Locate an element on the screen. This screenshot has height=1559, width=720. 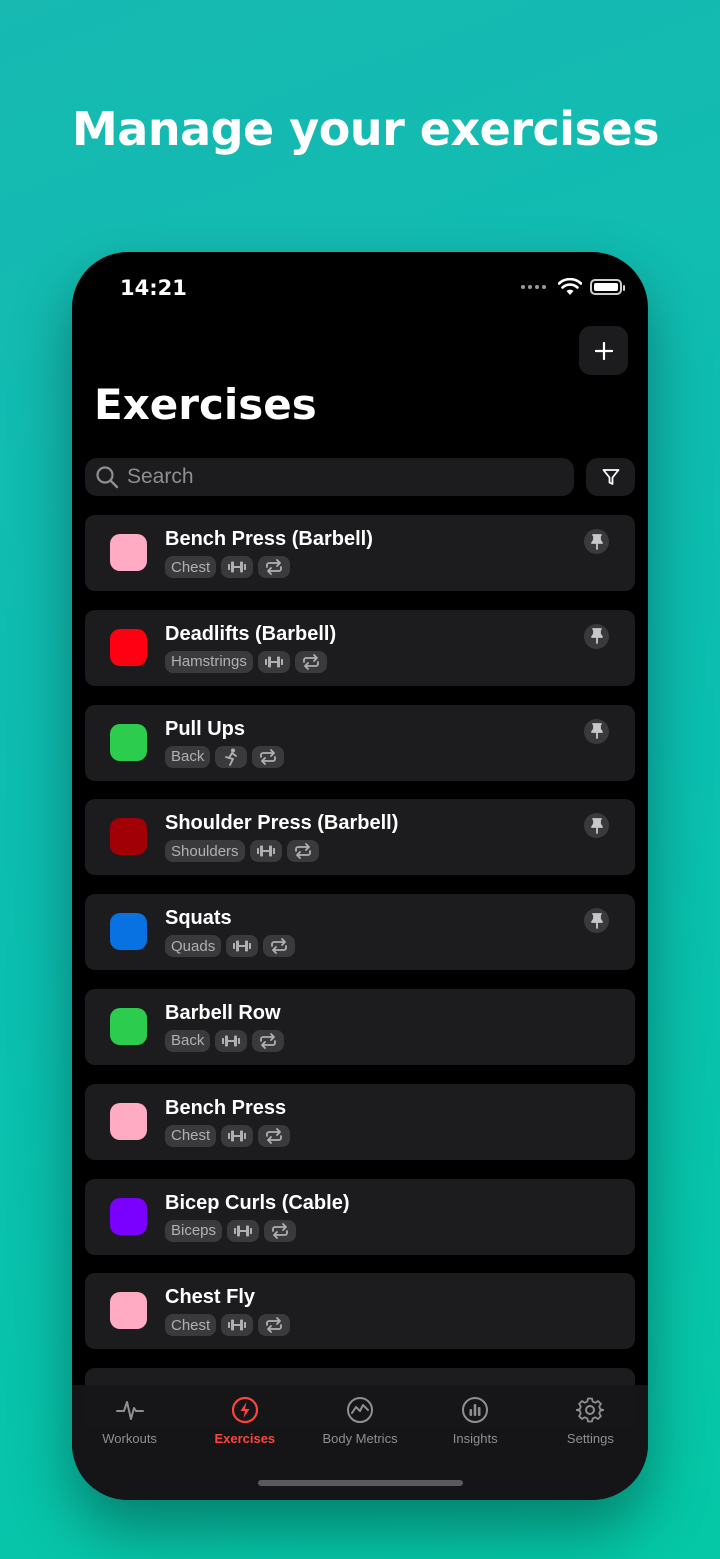
search-placeholder: Search is located at coordinates (160, 476).